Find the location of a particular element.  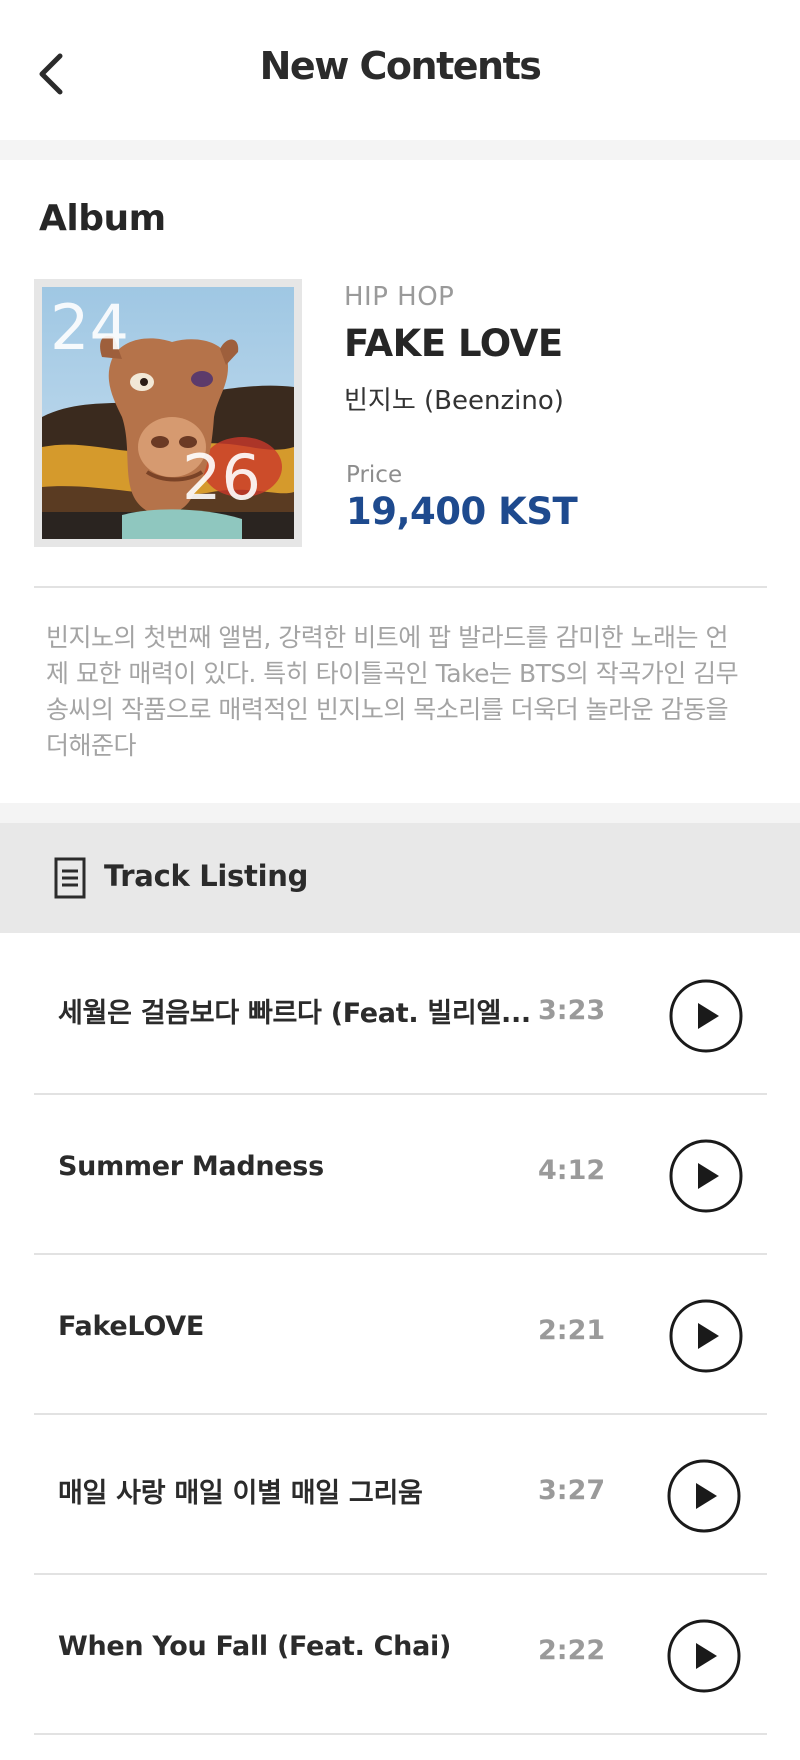

page-title: New Contents is located at coordinates (400, 66).